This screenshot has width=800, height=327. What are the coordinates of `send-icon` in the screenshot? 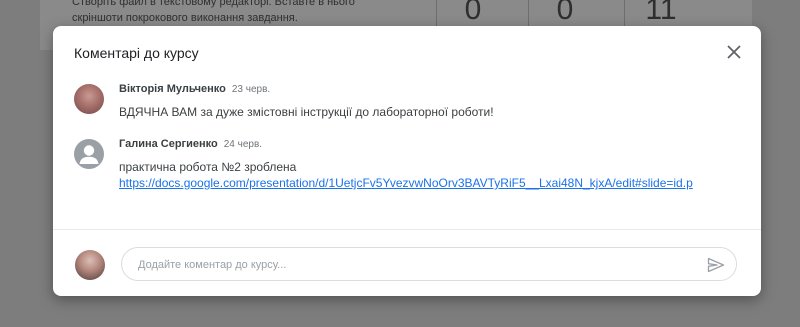 It's located at (716, 265).